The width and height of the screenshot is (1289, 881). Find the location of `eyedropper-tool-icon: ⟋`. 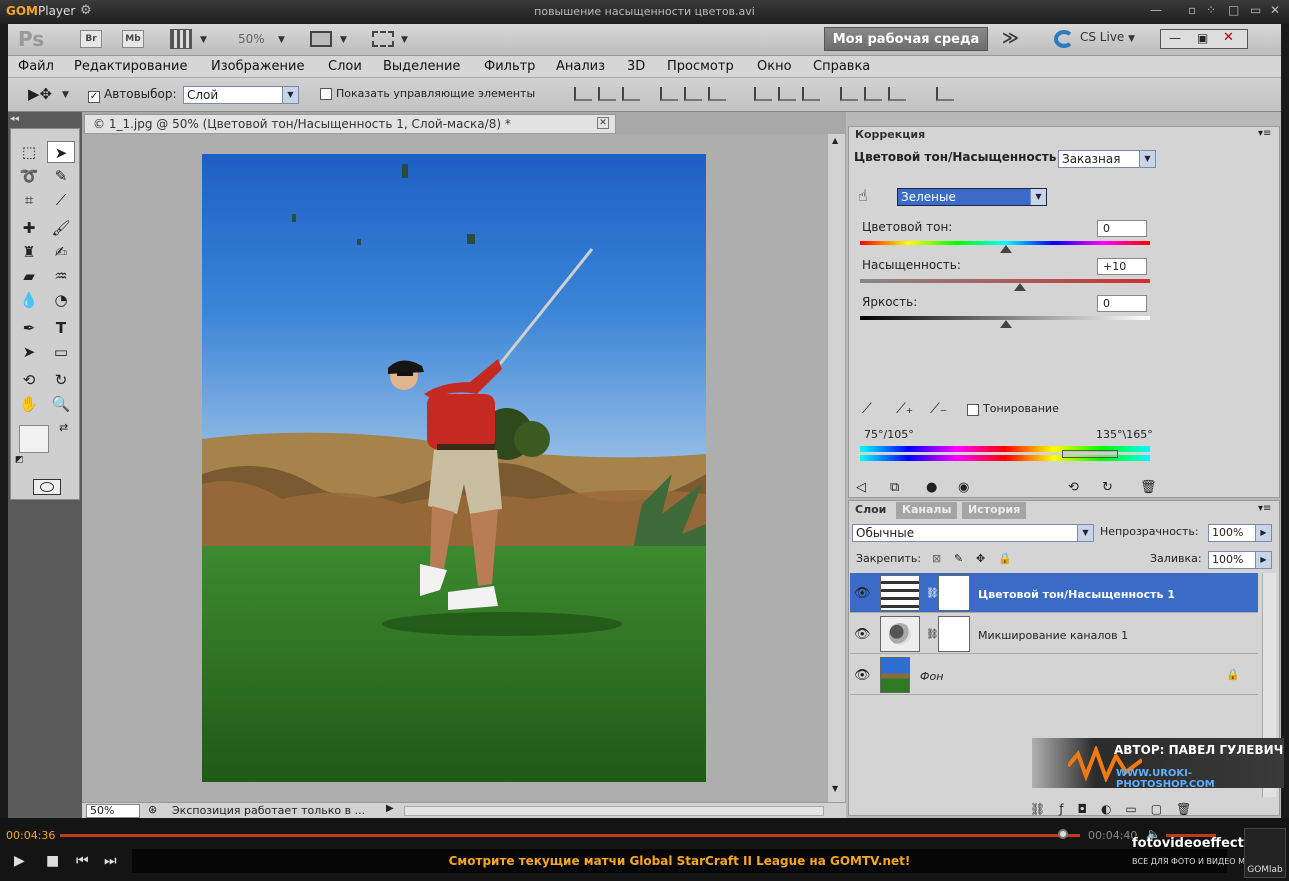

eyedropper-tool-icon: ⟋ is located at coordinates (61, 200).